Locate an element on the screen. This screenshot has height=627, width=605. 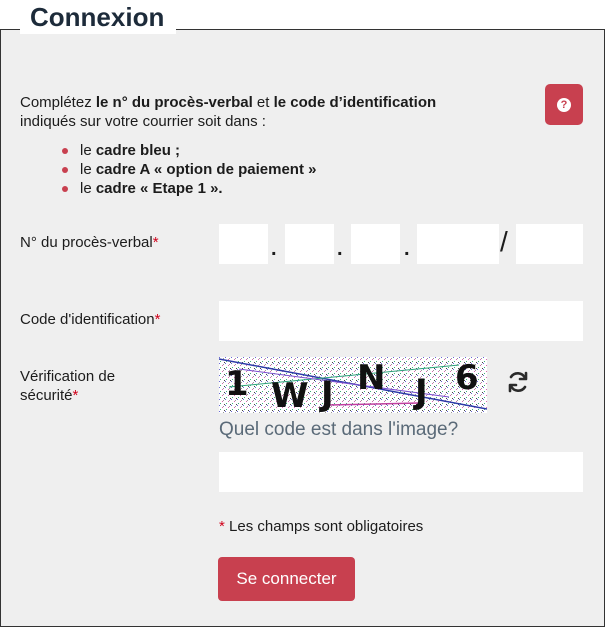
code-label: Code d'identification* is located at coordinates (90, 319).